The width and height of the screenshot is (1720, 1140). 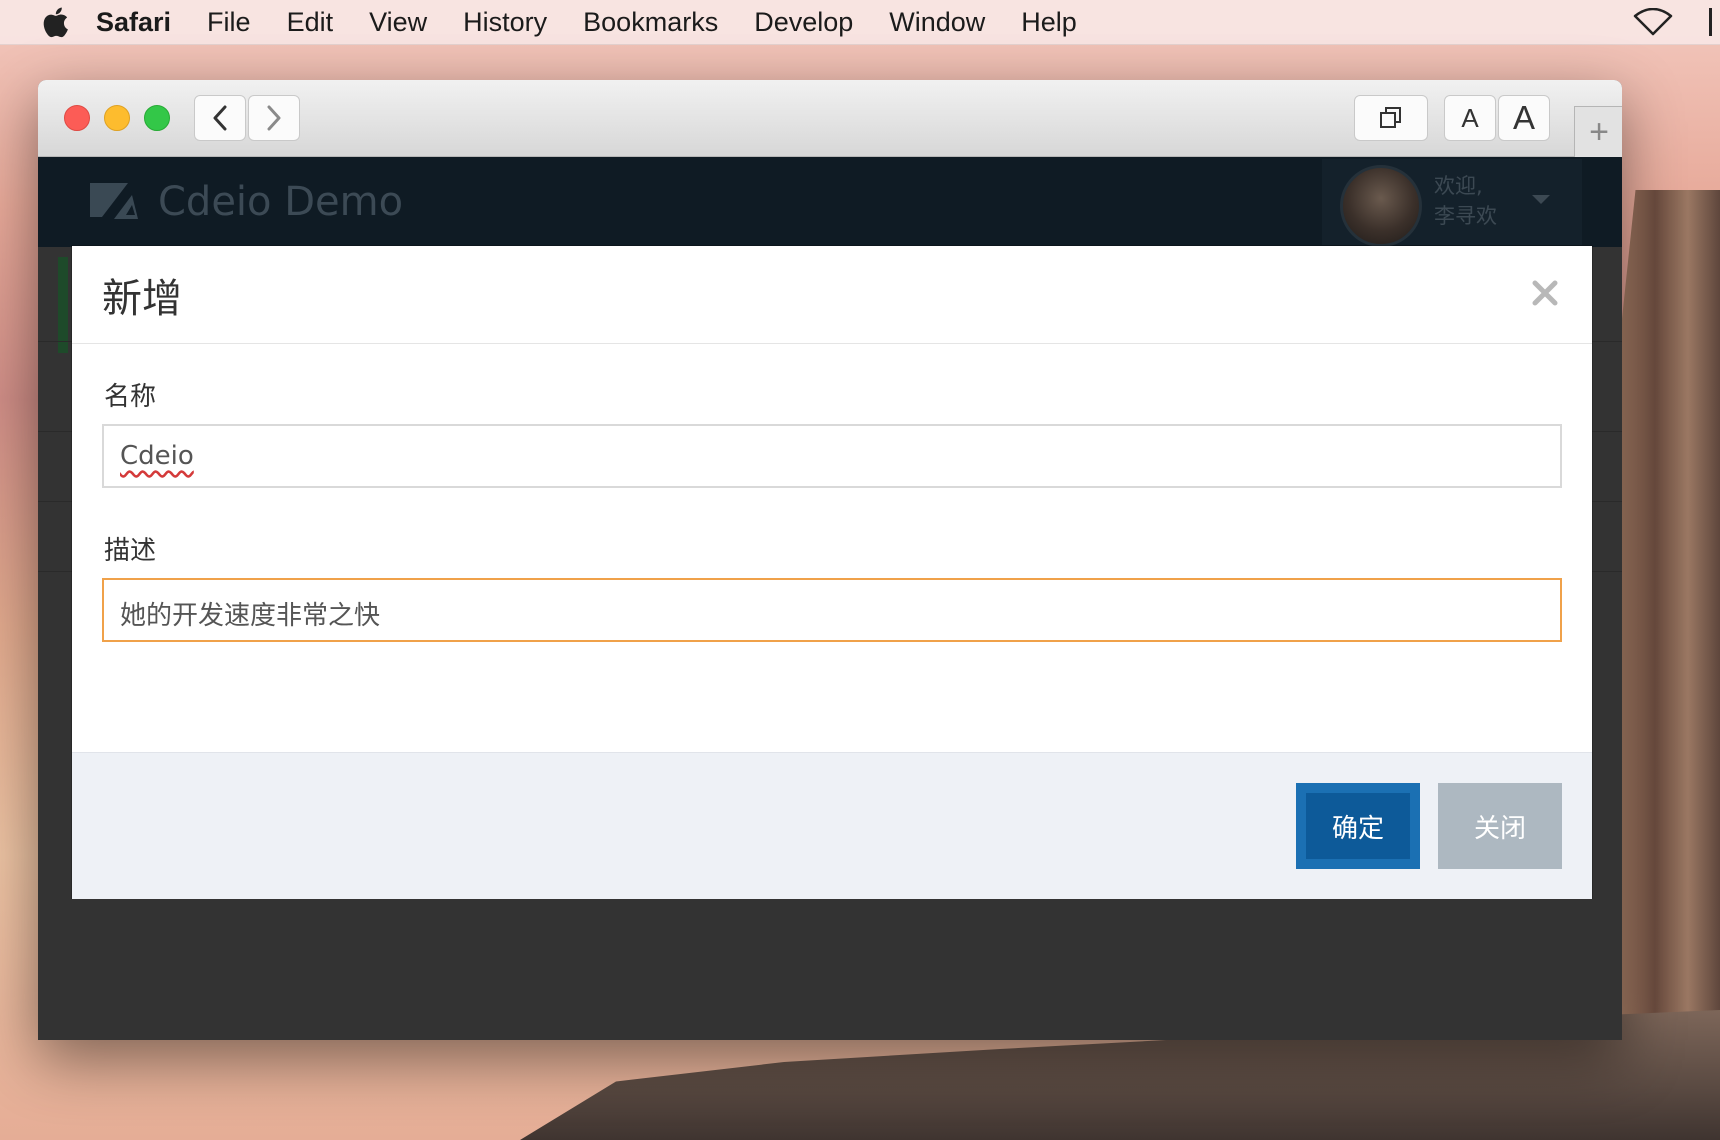 I want to click on name-input-value: Cdeio, so click(x=157, y=456).